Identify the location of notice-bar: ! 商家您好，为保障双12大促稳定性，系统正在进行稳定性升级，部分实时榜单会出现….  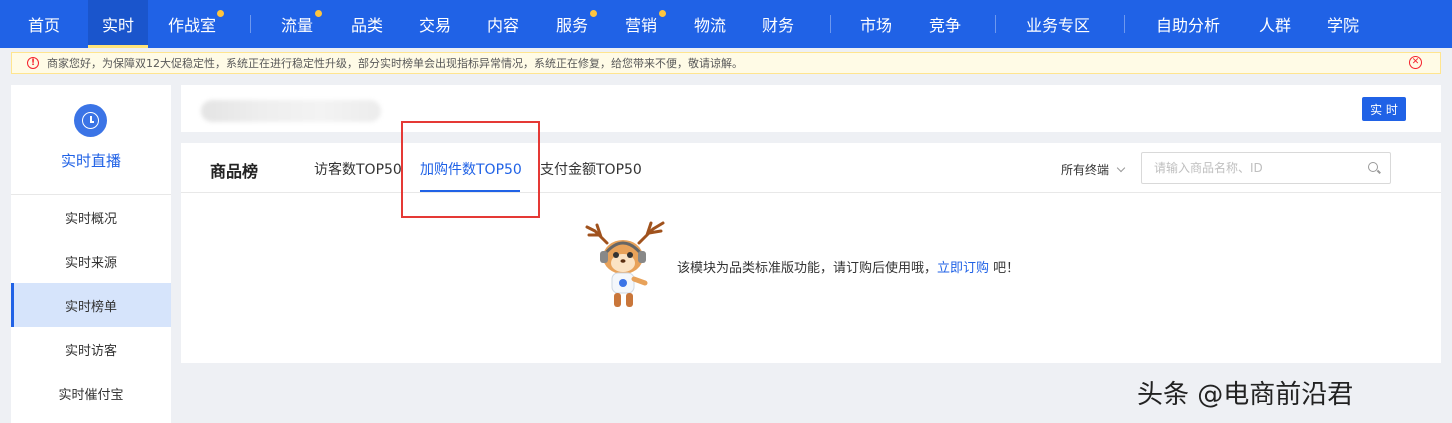
(726, 63).